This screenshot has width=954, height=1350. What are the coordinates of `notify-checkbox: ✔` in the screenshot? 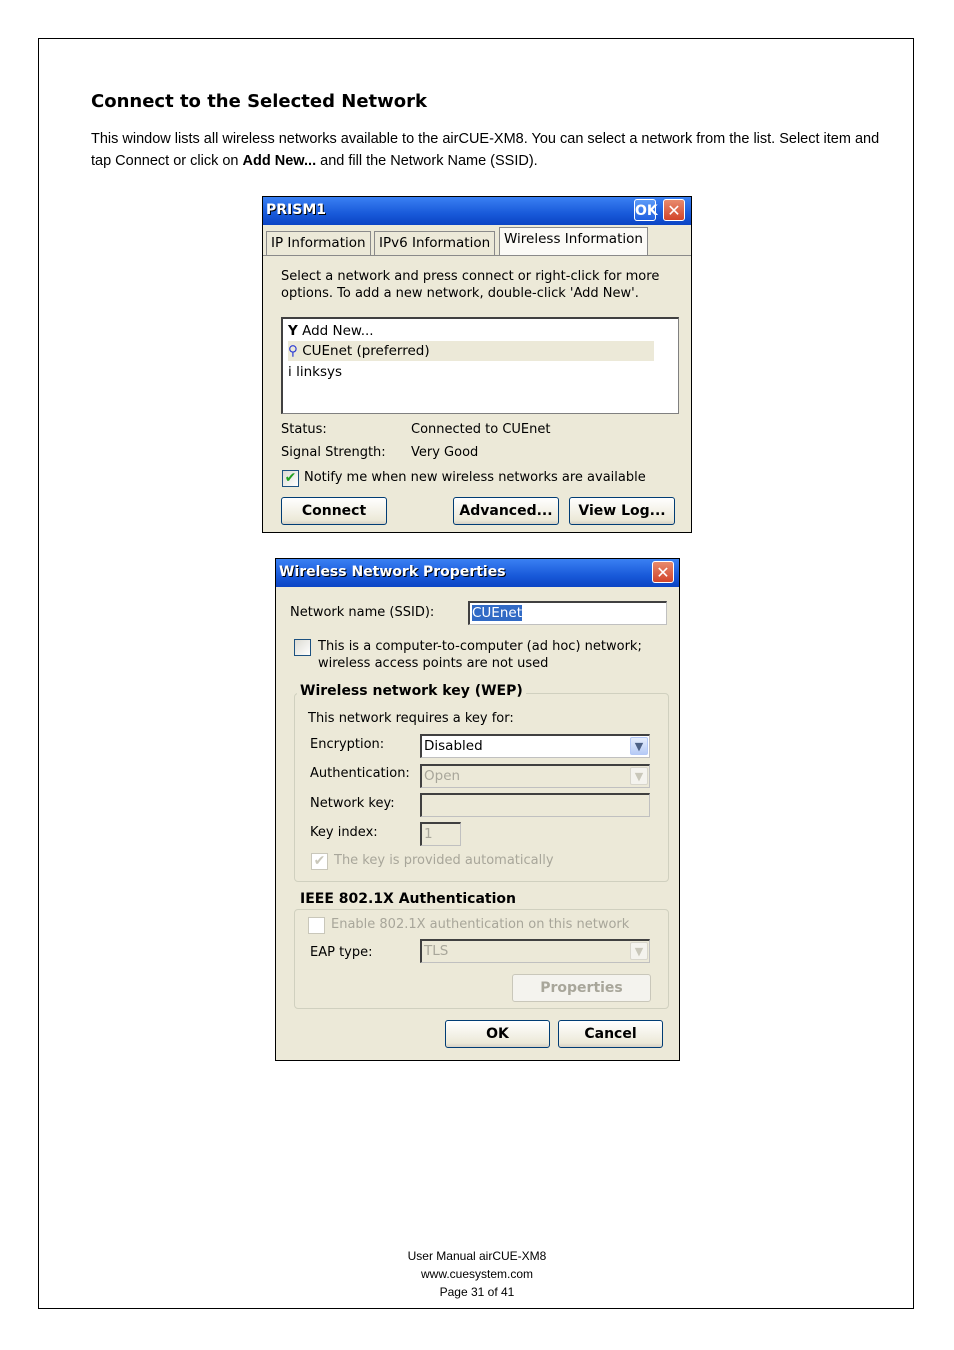 It's located at (290, 478).